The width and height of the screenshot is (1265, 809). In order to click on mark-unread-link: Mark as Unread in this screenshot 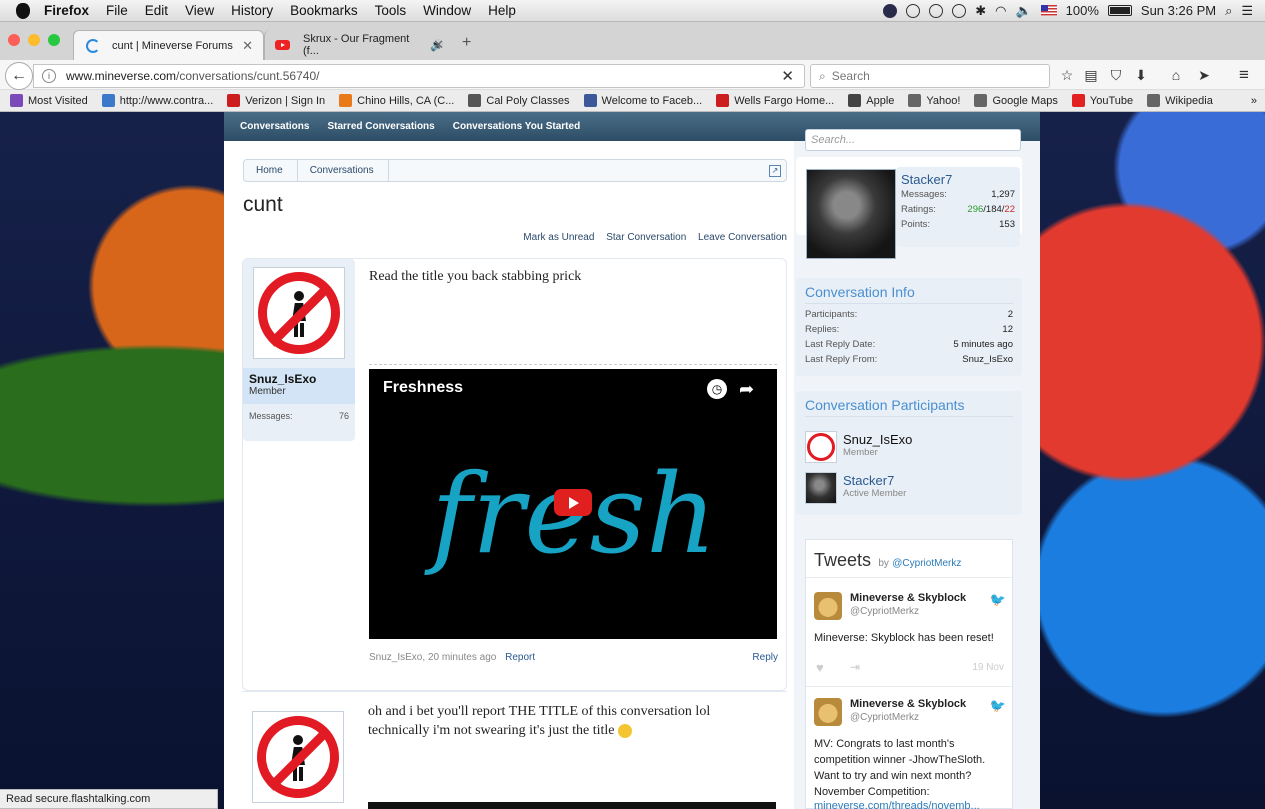, I will do `click(558, 237)`.